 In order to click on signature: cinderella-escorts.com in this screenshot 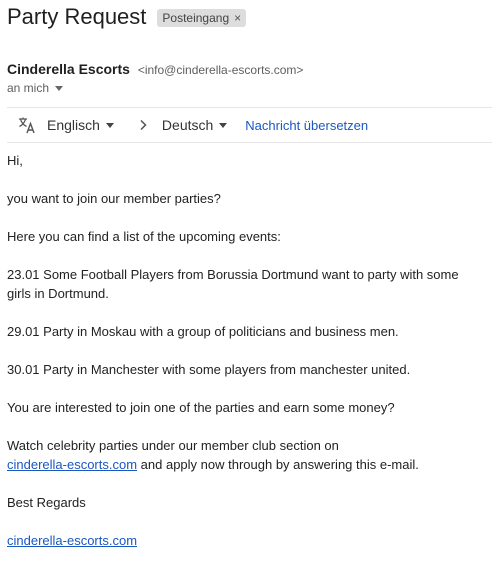, I will do `click(242, 540)`.